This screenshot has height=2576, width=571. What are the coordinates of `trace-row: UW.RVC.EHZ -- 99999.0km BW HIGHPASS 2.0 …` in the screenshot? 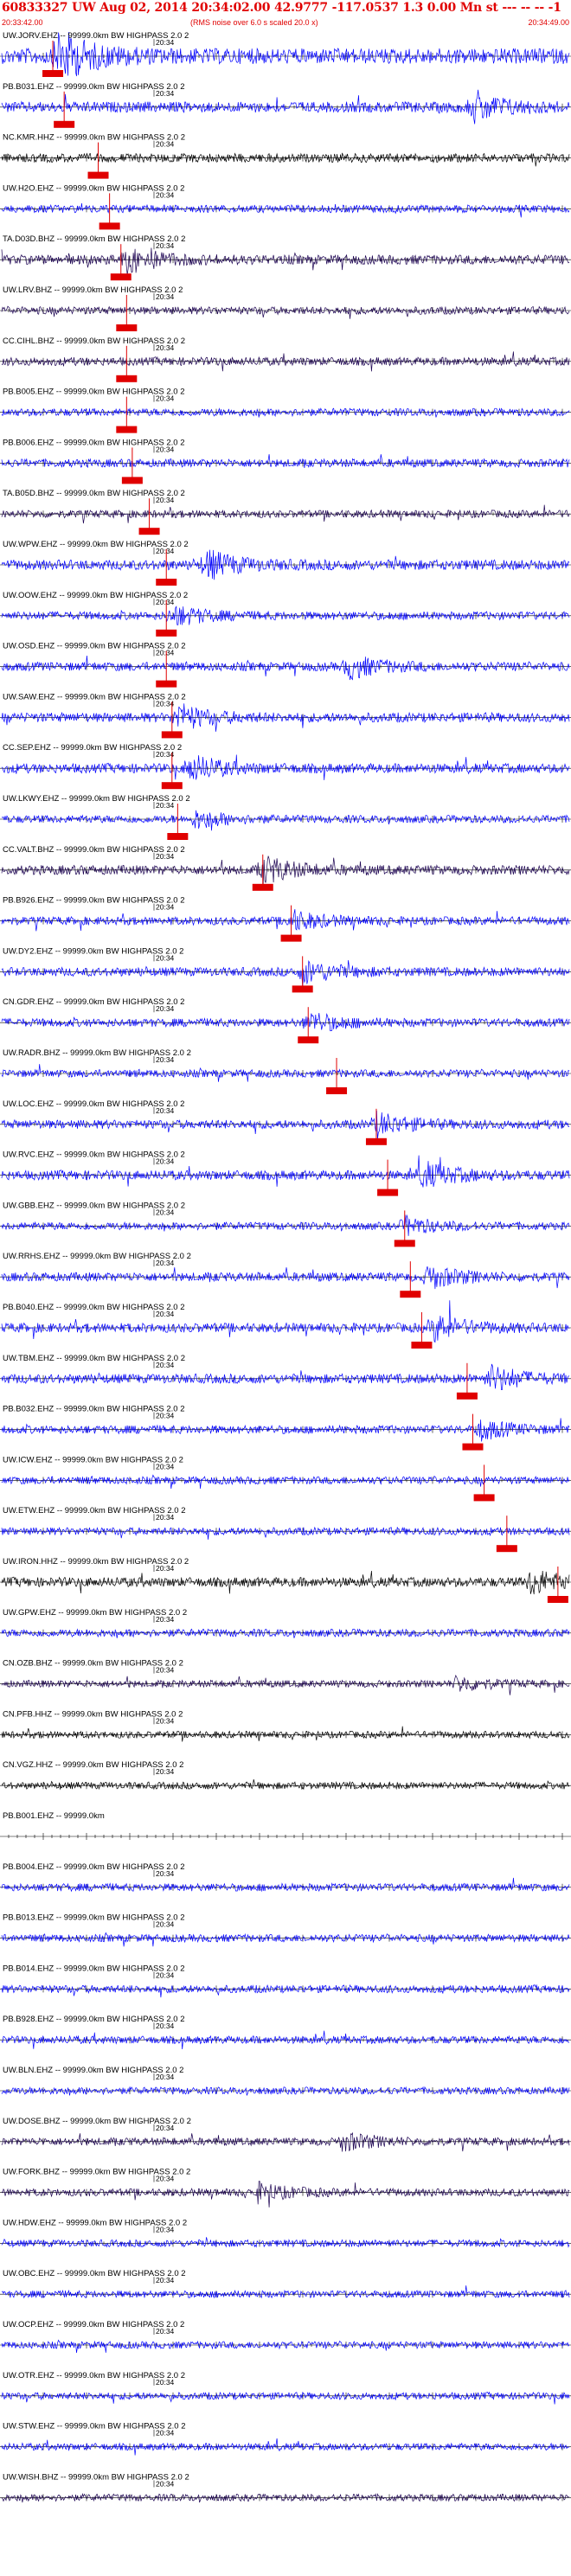 It's located at (285, 1173).